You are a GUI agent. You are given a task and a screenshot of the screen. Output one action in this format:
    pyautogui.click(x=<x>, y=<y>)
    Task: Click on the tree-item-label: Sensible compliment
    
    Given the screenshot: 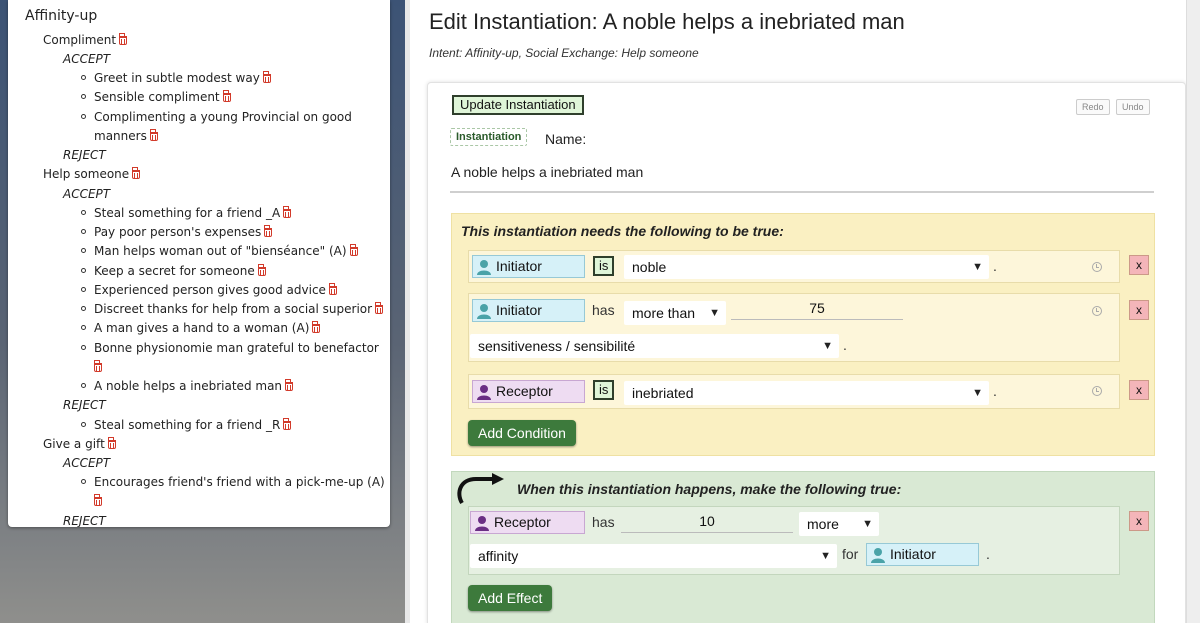 What is the action you would take?
    pyautogui.click(x=157, y=97)
    